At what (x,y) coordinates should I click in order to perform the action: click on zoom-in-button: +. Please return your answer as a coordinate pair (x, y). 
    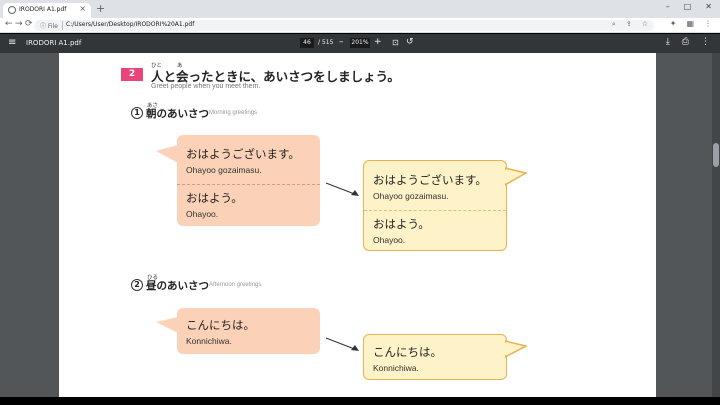
    Looking at the image, I should click on (378, 42).